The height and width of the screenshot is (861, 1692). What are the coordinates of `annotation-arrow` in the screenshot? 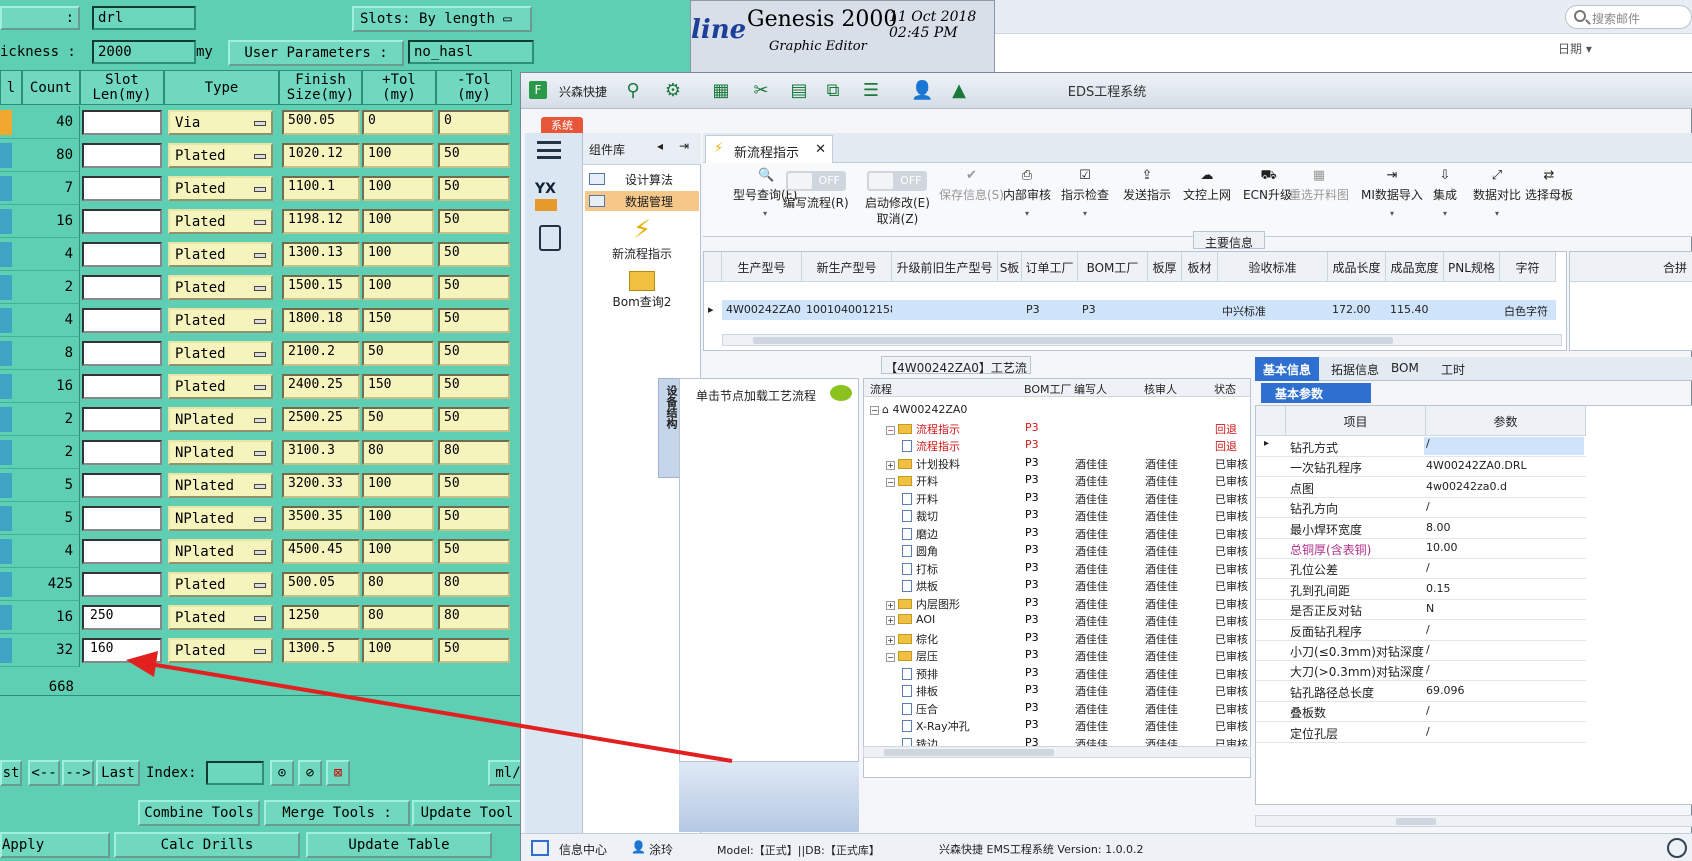 It's located at (429, 707).